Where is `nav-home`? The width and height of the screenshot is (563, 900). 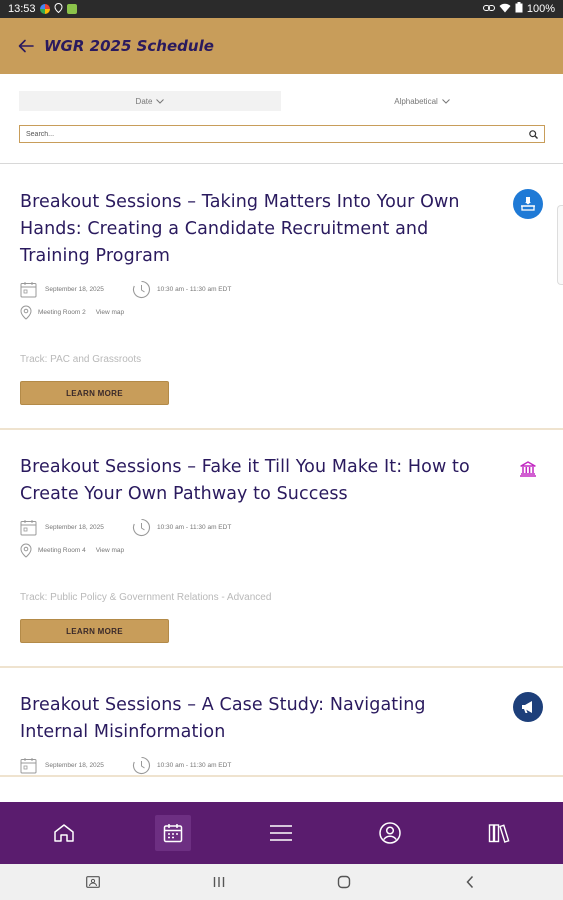
nav-home is located at coordinates (64, 833).